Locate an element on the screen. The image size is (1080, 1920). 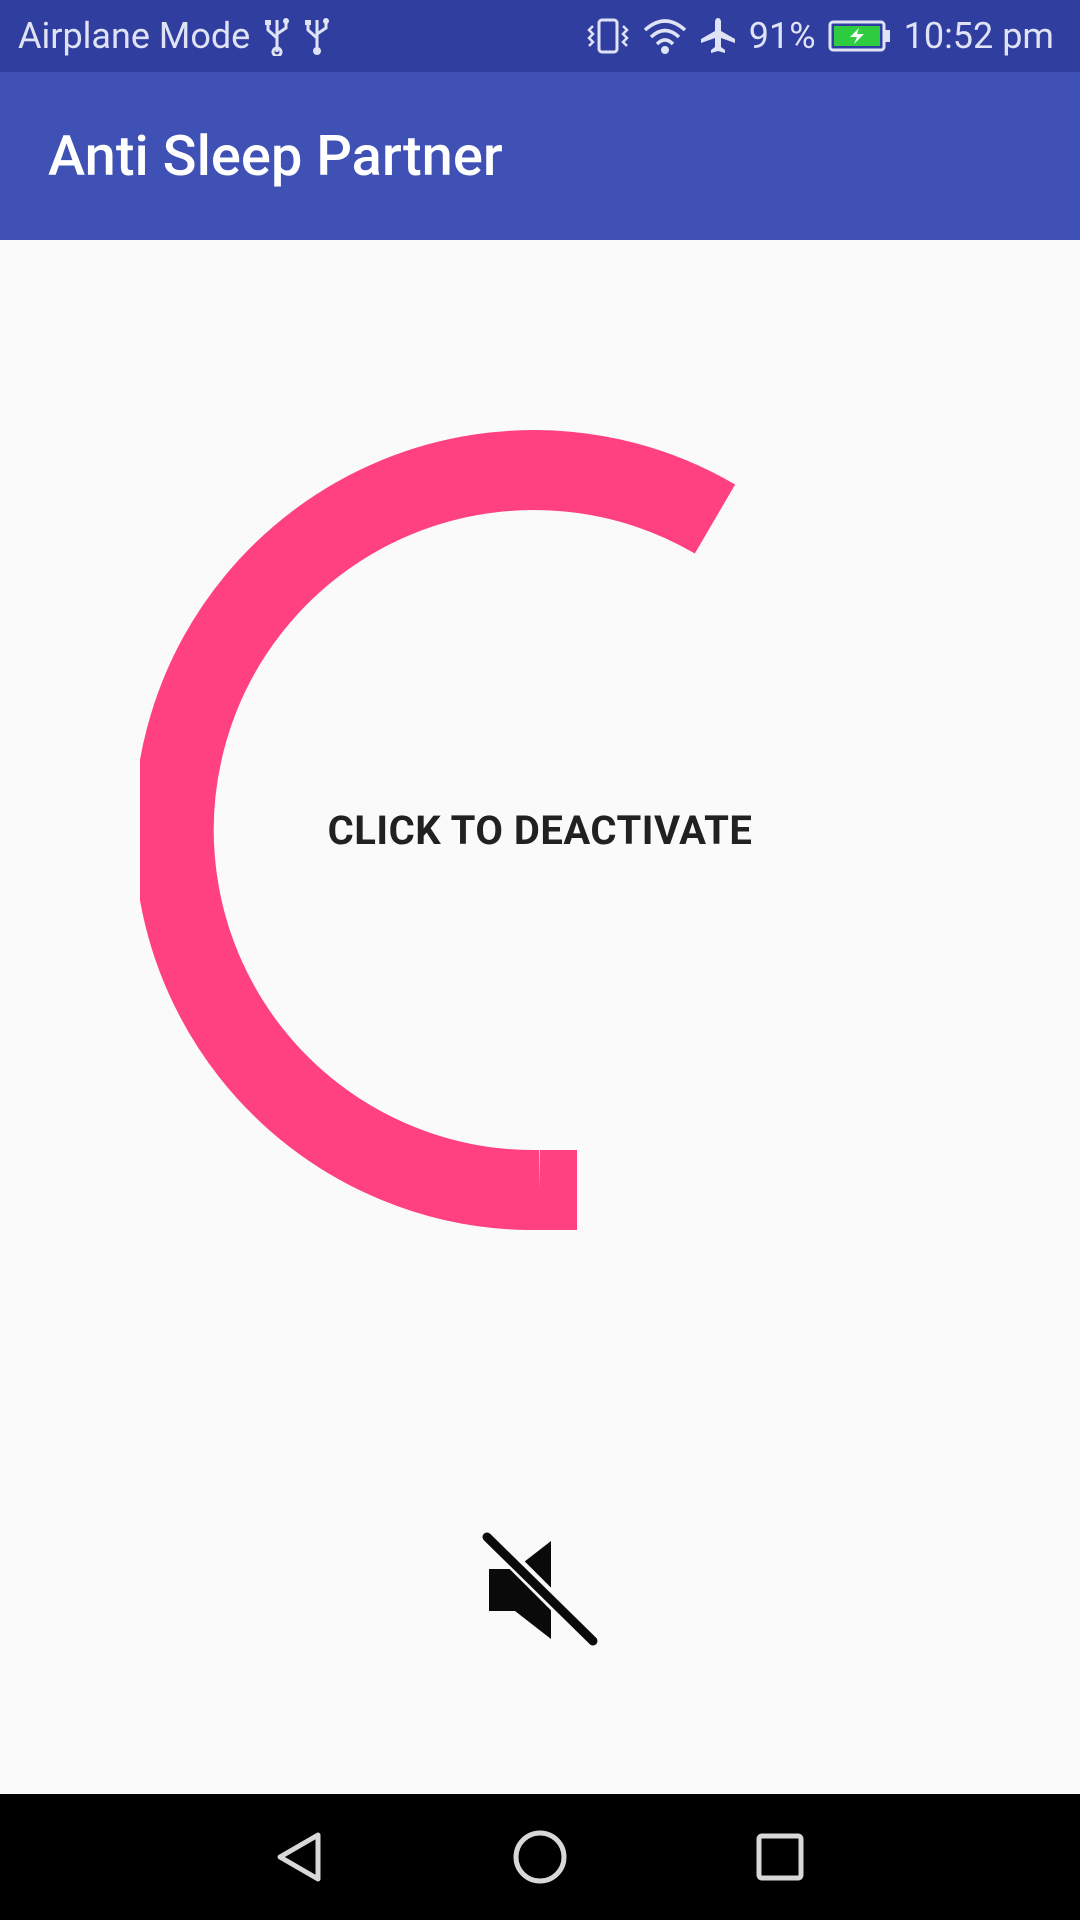
airplane-icon is located at coordinates (718, 36).